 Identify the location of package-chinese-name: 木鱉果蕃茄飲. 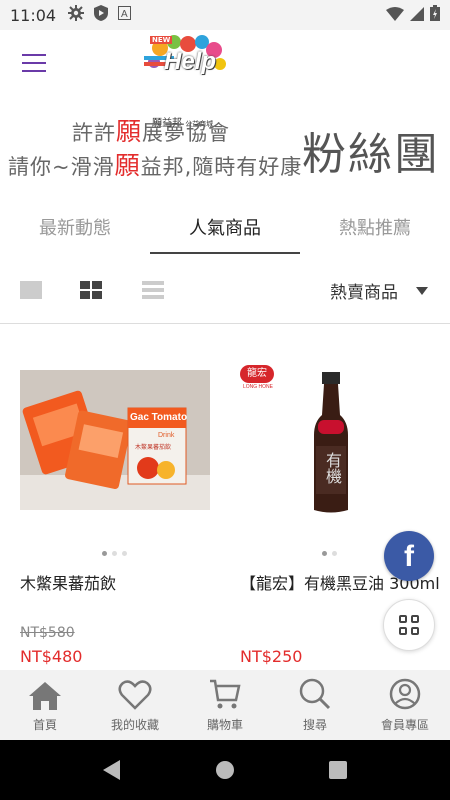
(153, 447).